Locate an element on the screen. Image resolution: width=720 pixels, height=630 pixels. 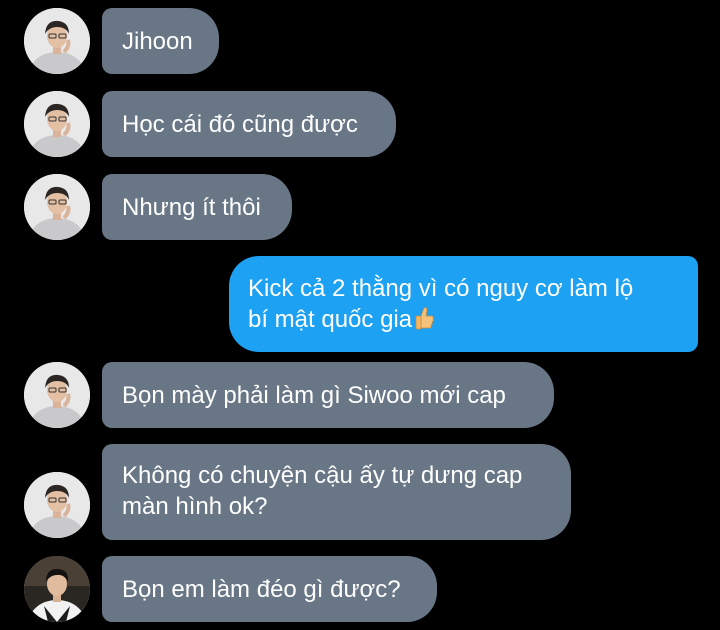
message-text: Jihoon is located at coordinates (157, 41).